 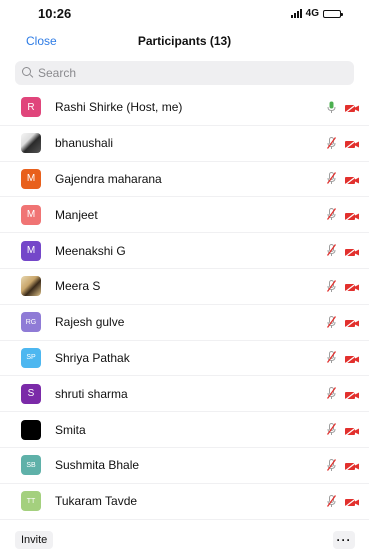 What do you see at coordinates (184, 14) in the screenshot?
I see `status-bar: 10:26 4G` at bounding box center [184, 14].